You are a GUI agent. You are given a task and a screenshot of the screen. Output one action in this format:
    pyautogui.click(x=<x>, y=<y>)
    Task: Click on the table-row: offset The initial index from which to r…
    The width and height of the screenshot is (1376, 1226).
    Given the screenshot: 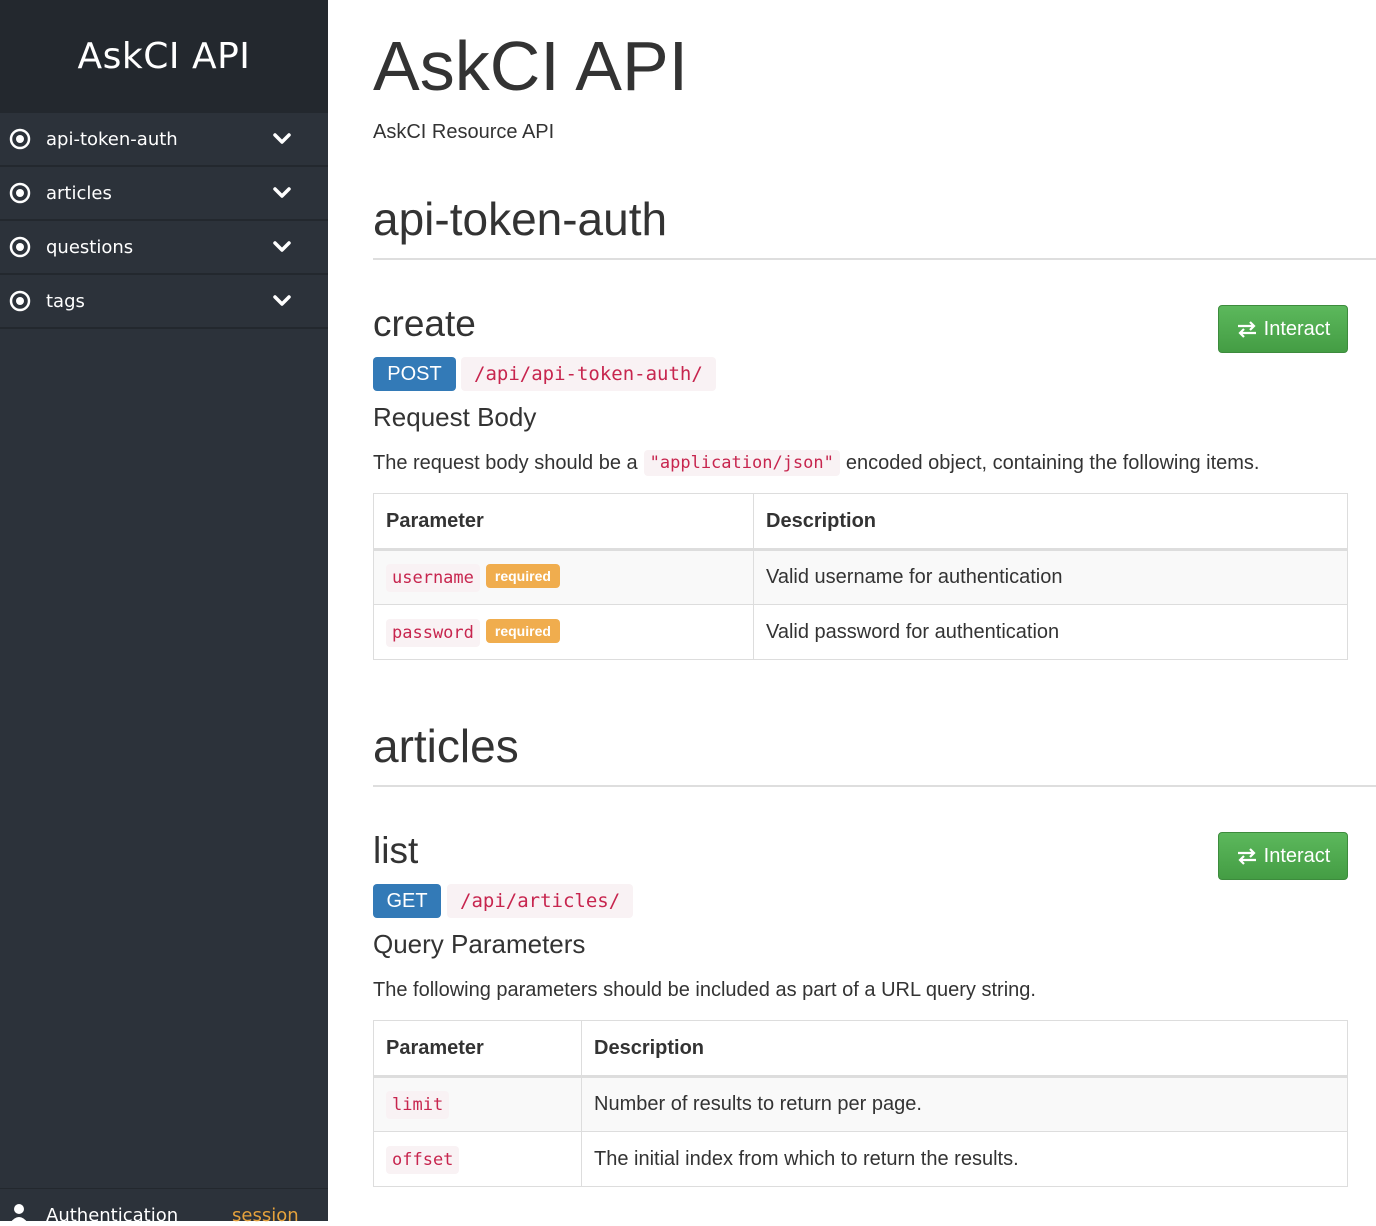 What is the action you would take?
    pyautogui.click(x=860, y=1159)
    